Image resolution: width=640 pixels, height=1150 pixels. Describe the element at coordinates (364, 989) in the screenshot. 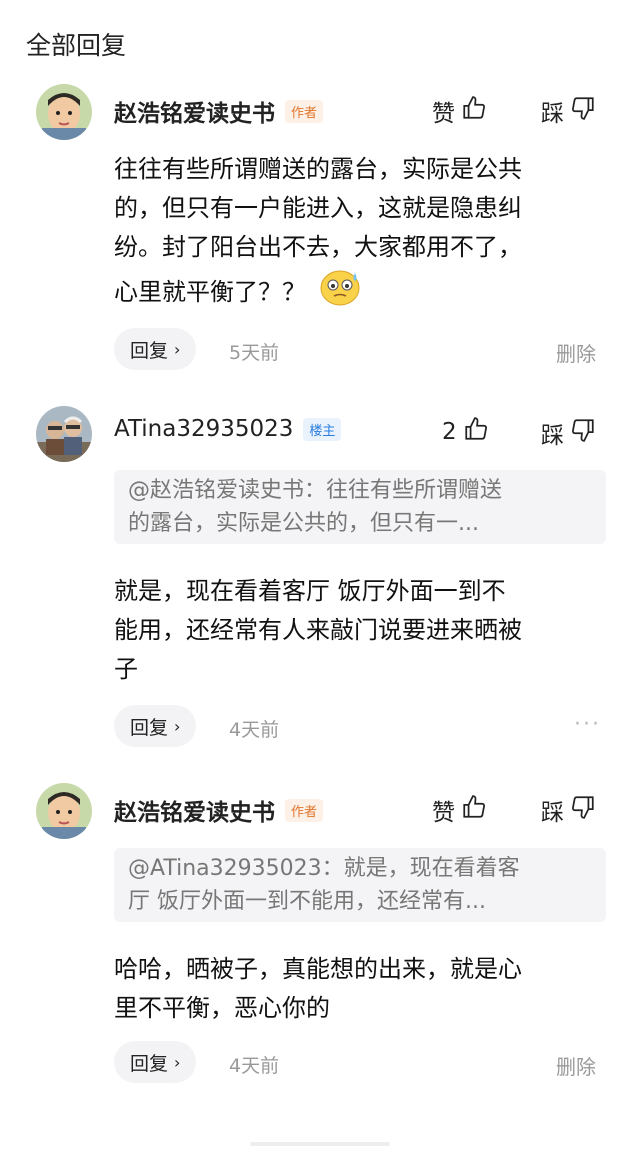

I see `comment-body: 哈哈，晒被子，真能想的出来，就是心 里不平衡，恶心你的` at that location.